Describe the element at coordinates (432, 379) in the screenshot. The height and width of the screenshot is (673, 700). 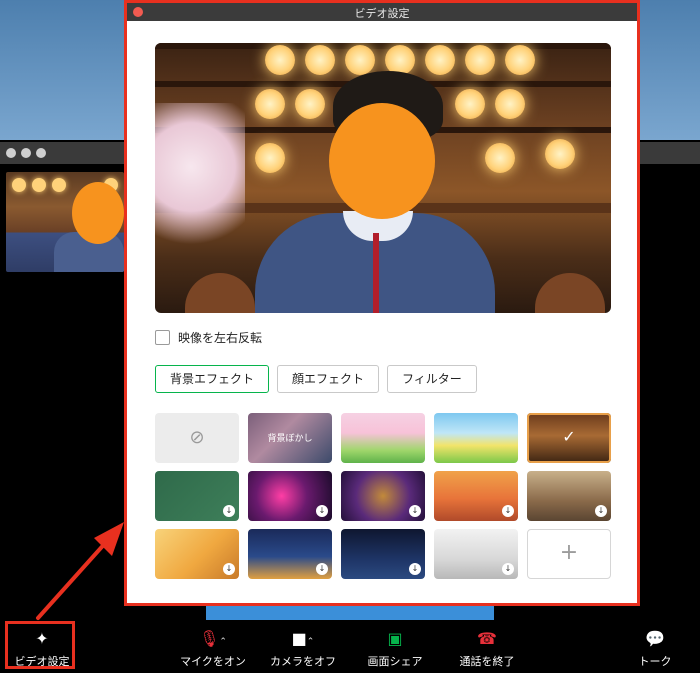
I see `tab-filter: フィルター` at that location.